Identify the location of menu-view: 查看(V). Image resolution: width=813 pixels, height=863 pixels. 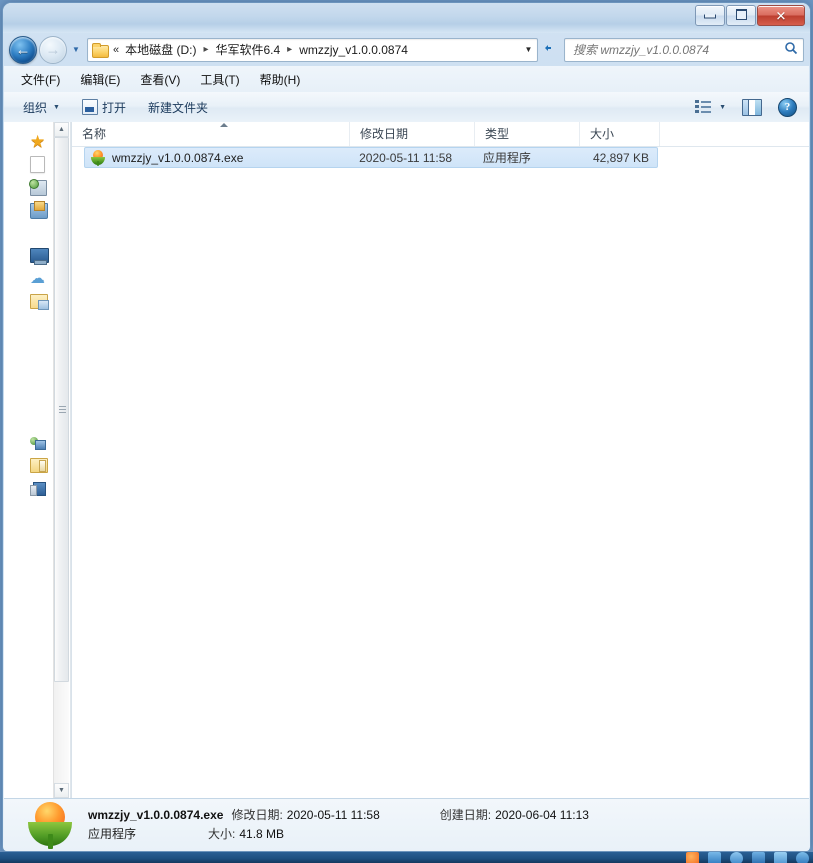
(160, 79).